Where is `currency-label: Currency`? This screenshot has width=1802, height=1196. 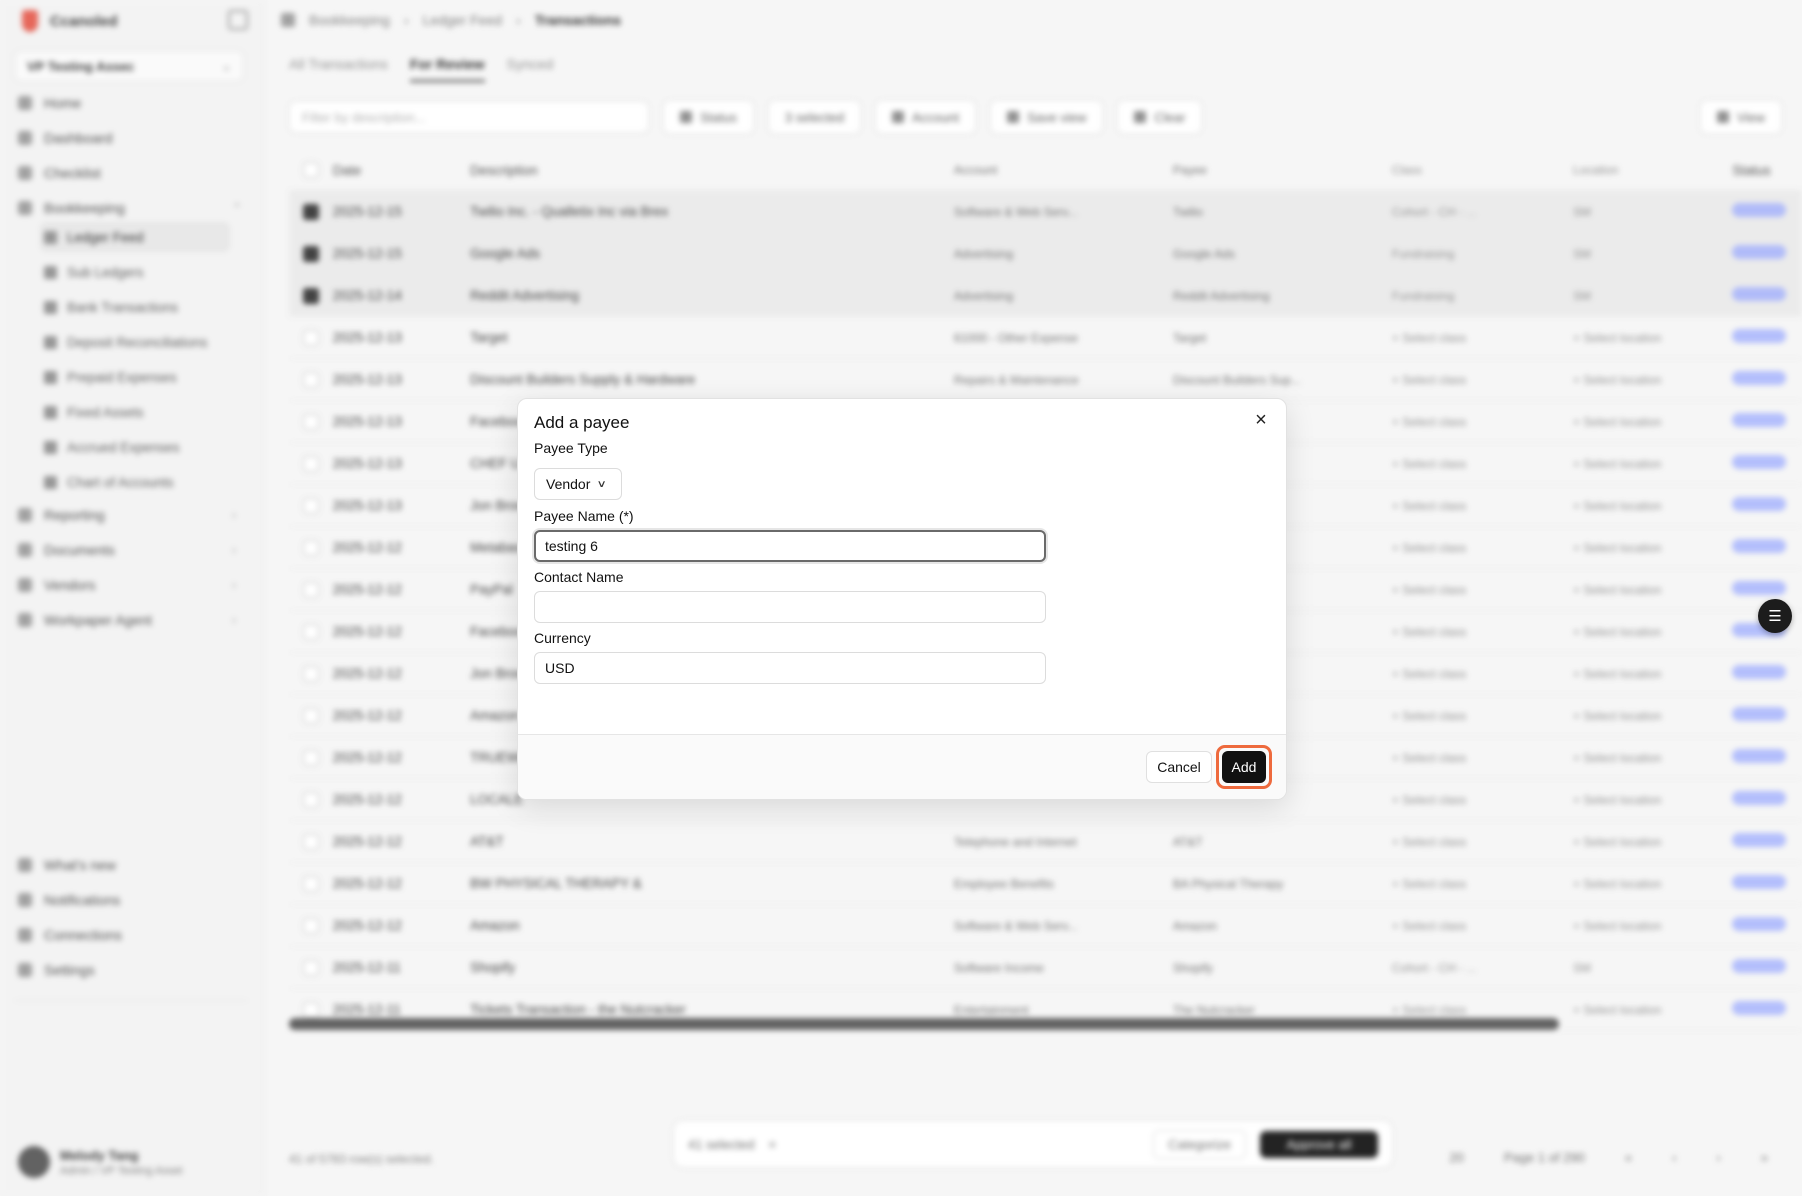 currency-label: Currency is located at coordinates (562, 638).